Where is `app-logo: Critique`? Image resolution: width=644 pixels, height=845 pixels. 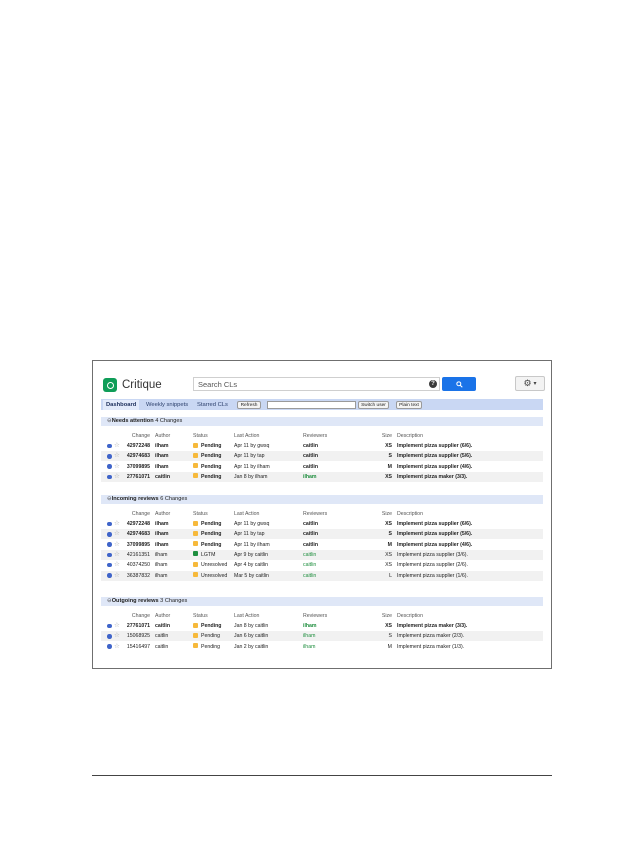
app-logo: Critique is located at coordinates (132, 385).